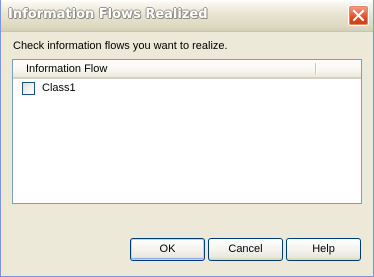 The width and height of the screenshot is (374, 277). I want to click on help-button: Help, so click(323, 249).